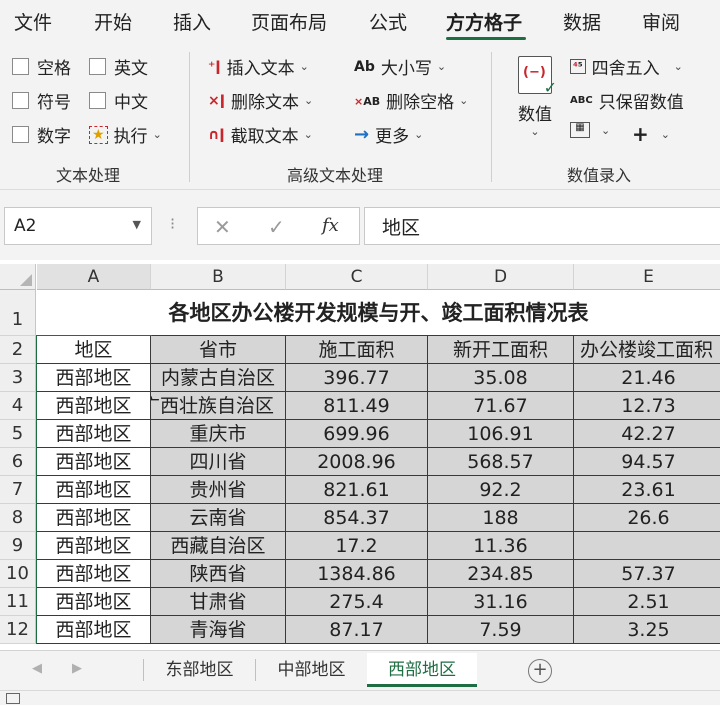 The height and width of the screenshot is (705, 720). I want to click on row-header: 12, so click(18, 630).